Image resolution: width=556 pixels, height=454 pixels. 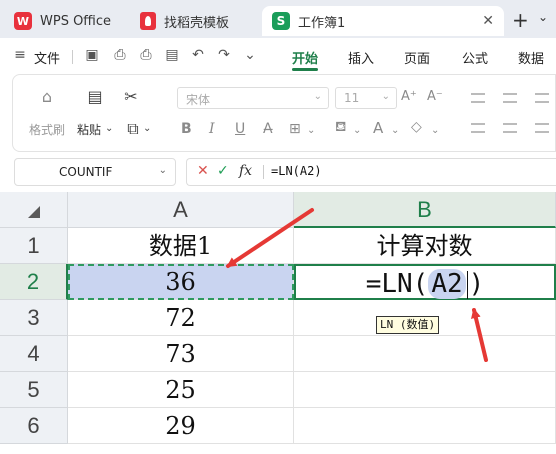 What do you see at coordinates (510, 128) in the screenshot?
I see `align-center-icon` at bounding box center [510, 128].